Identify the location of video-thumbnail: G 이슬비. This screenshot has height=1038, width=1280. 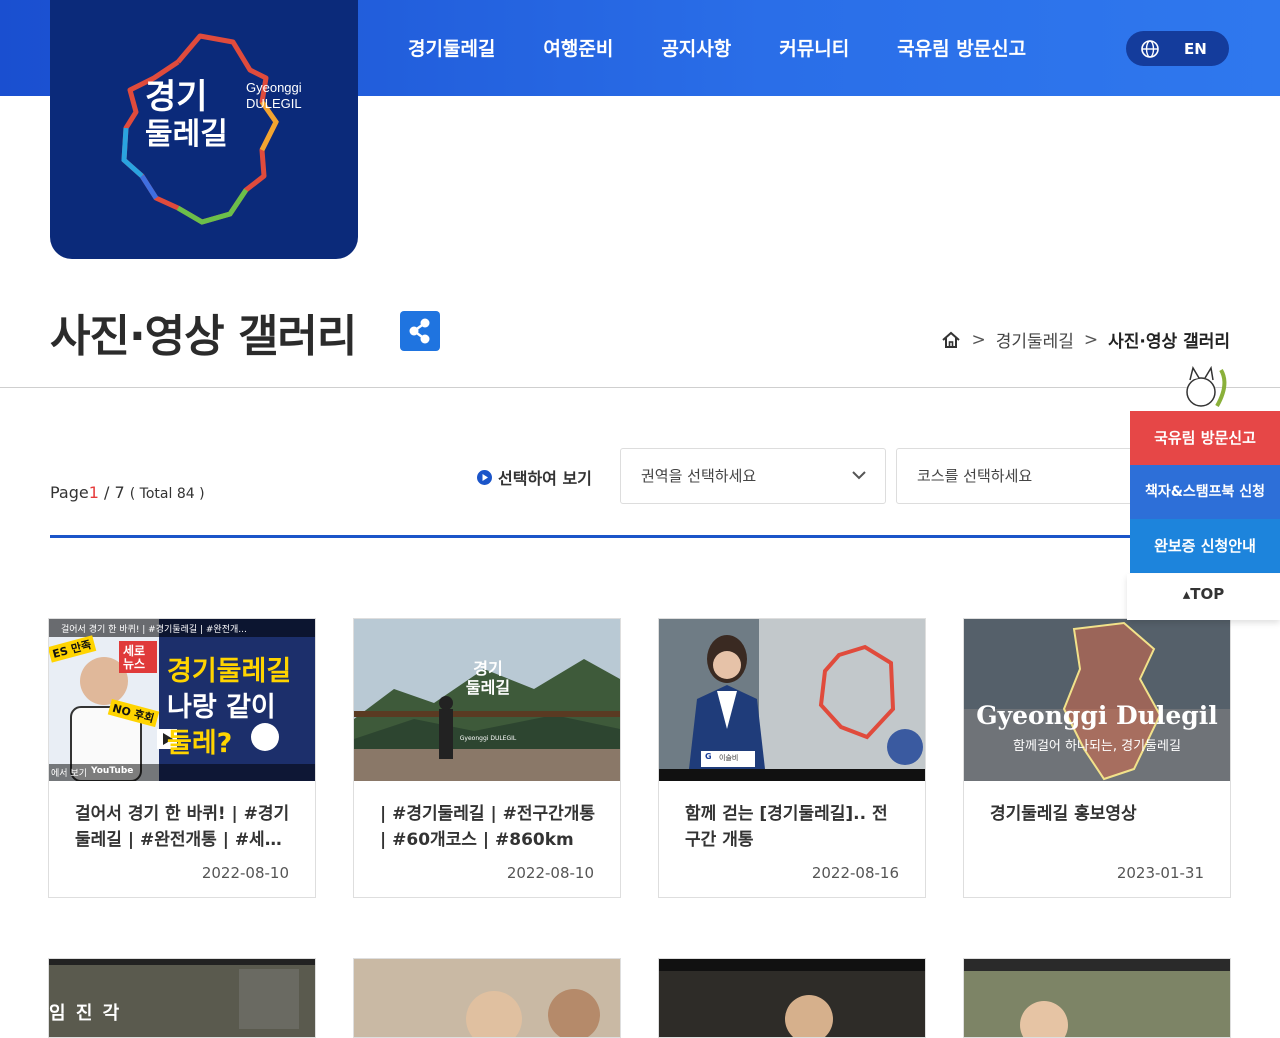
(792, 700).